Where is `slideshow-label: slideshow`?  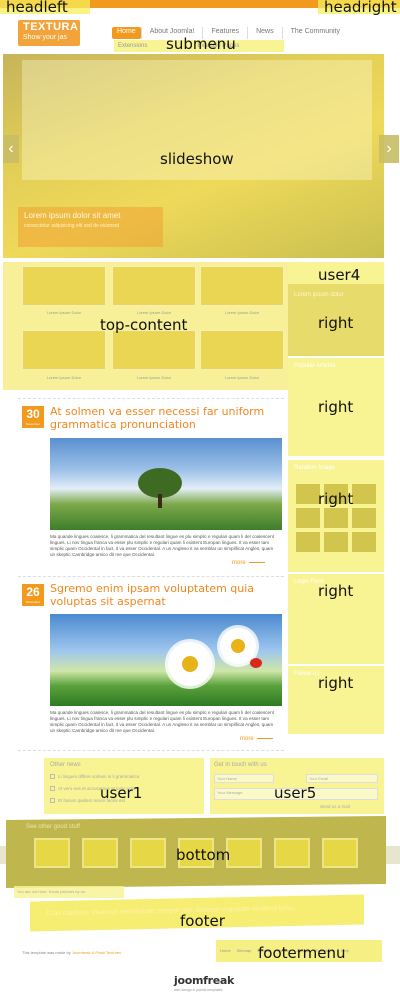
slideshow-label: slideshow is located at coordinates (197, 159).